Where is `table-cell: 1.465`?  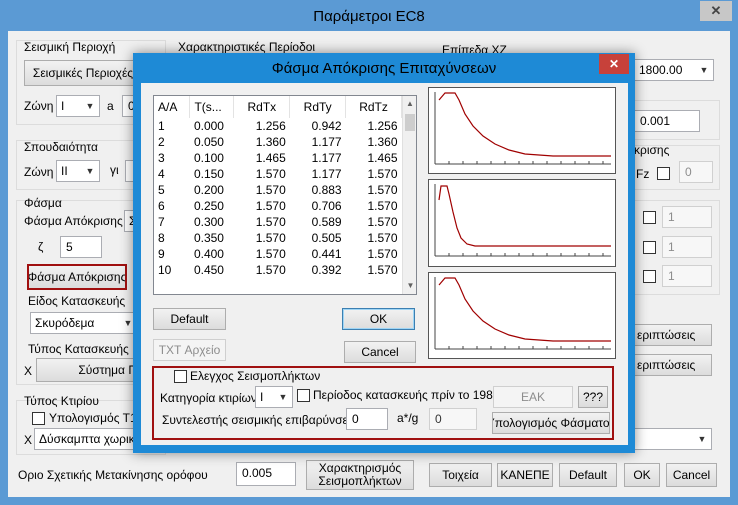 table-cell: 1.465 is located at coordinates (382, 158).